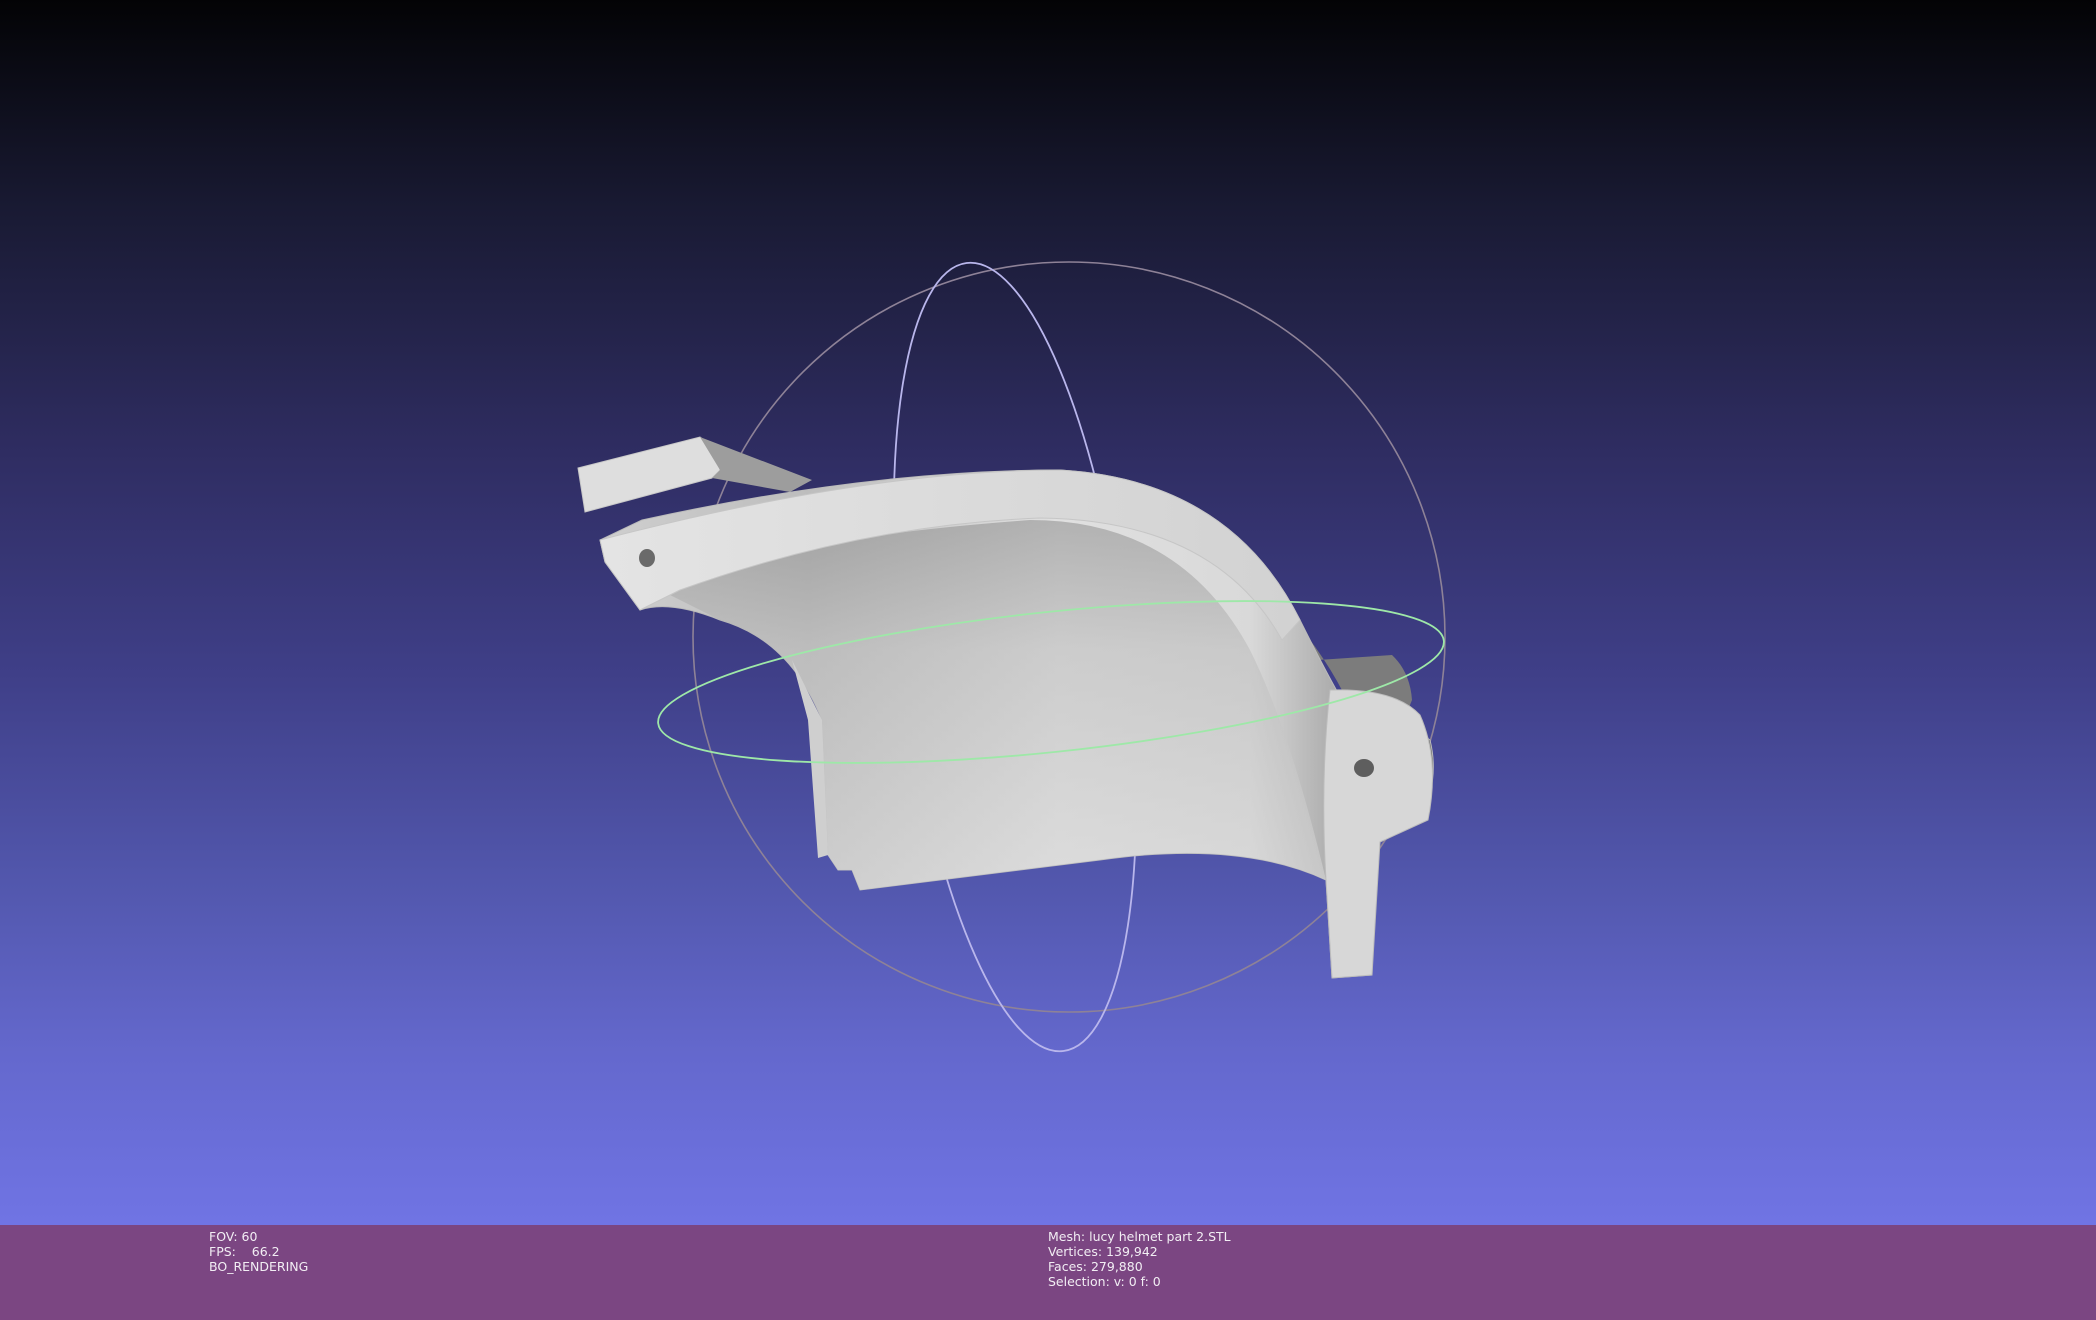 This screenshot has width=2096, height=1320. Describe the element at coordinates (259, 1266) in the screenshot. I see `render-mode-readout: BO_RENDERING` at that location.